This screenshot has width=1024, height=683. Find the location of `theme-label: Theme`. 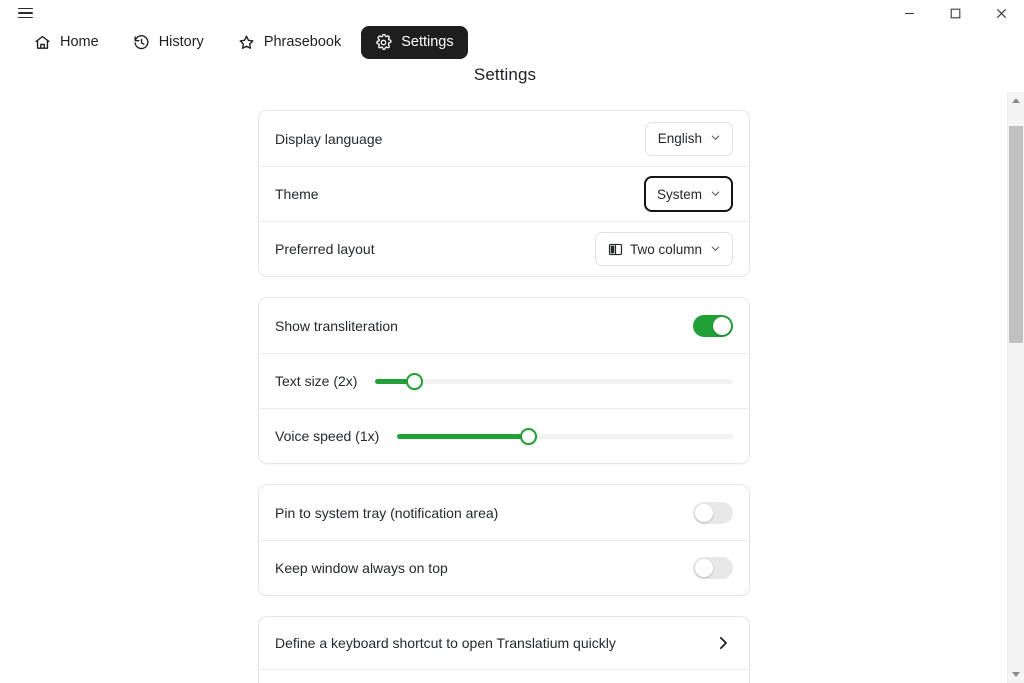

theme-label: Theme is located at coordinates (297, 194).